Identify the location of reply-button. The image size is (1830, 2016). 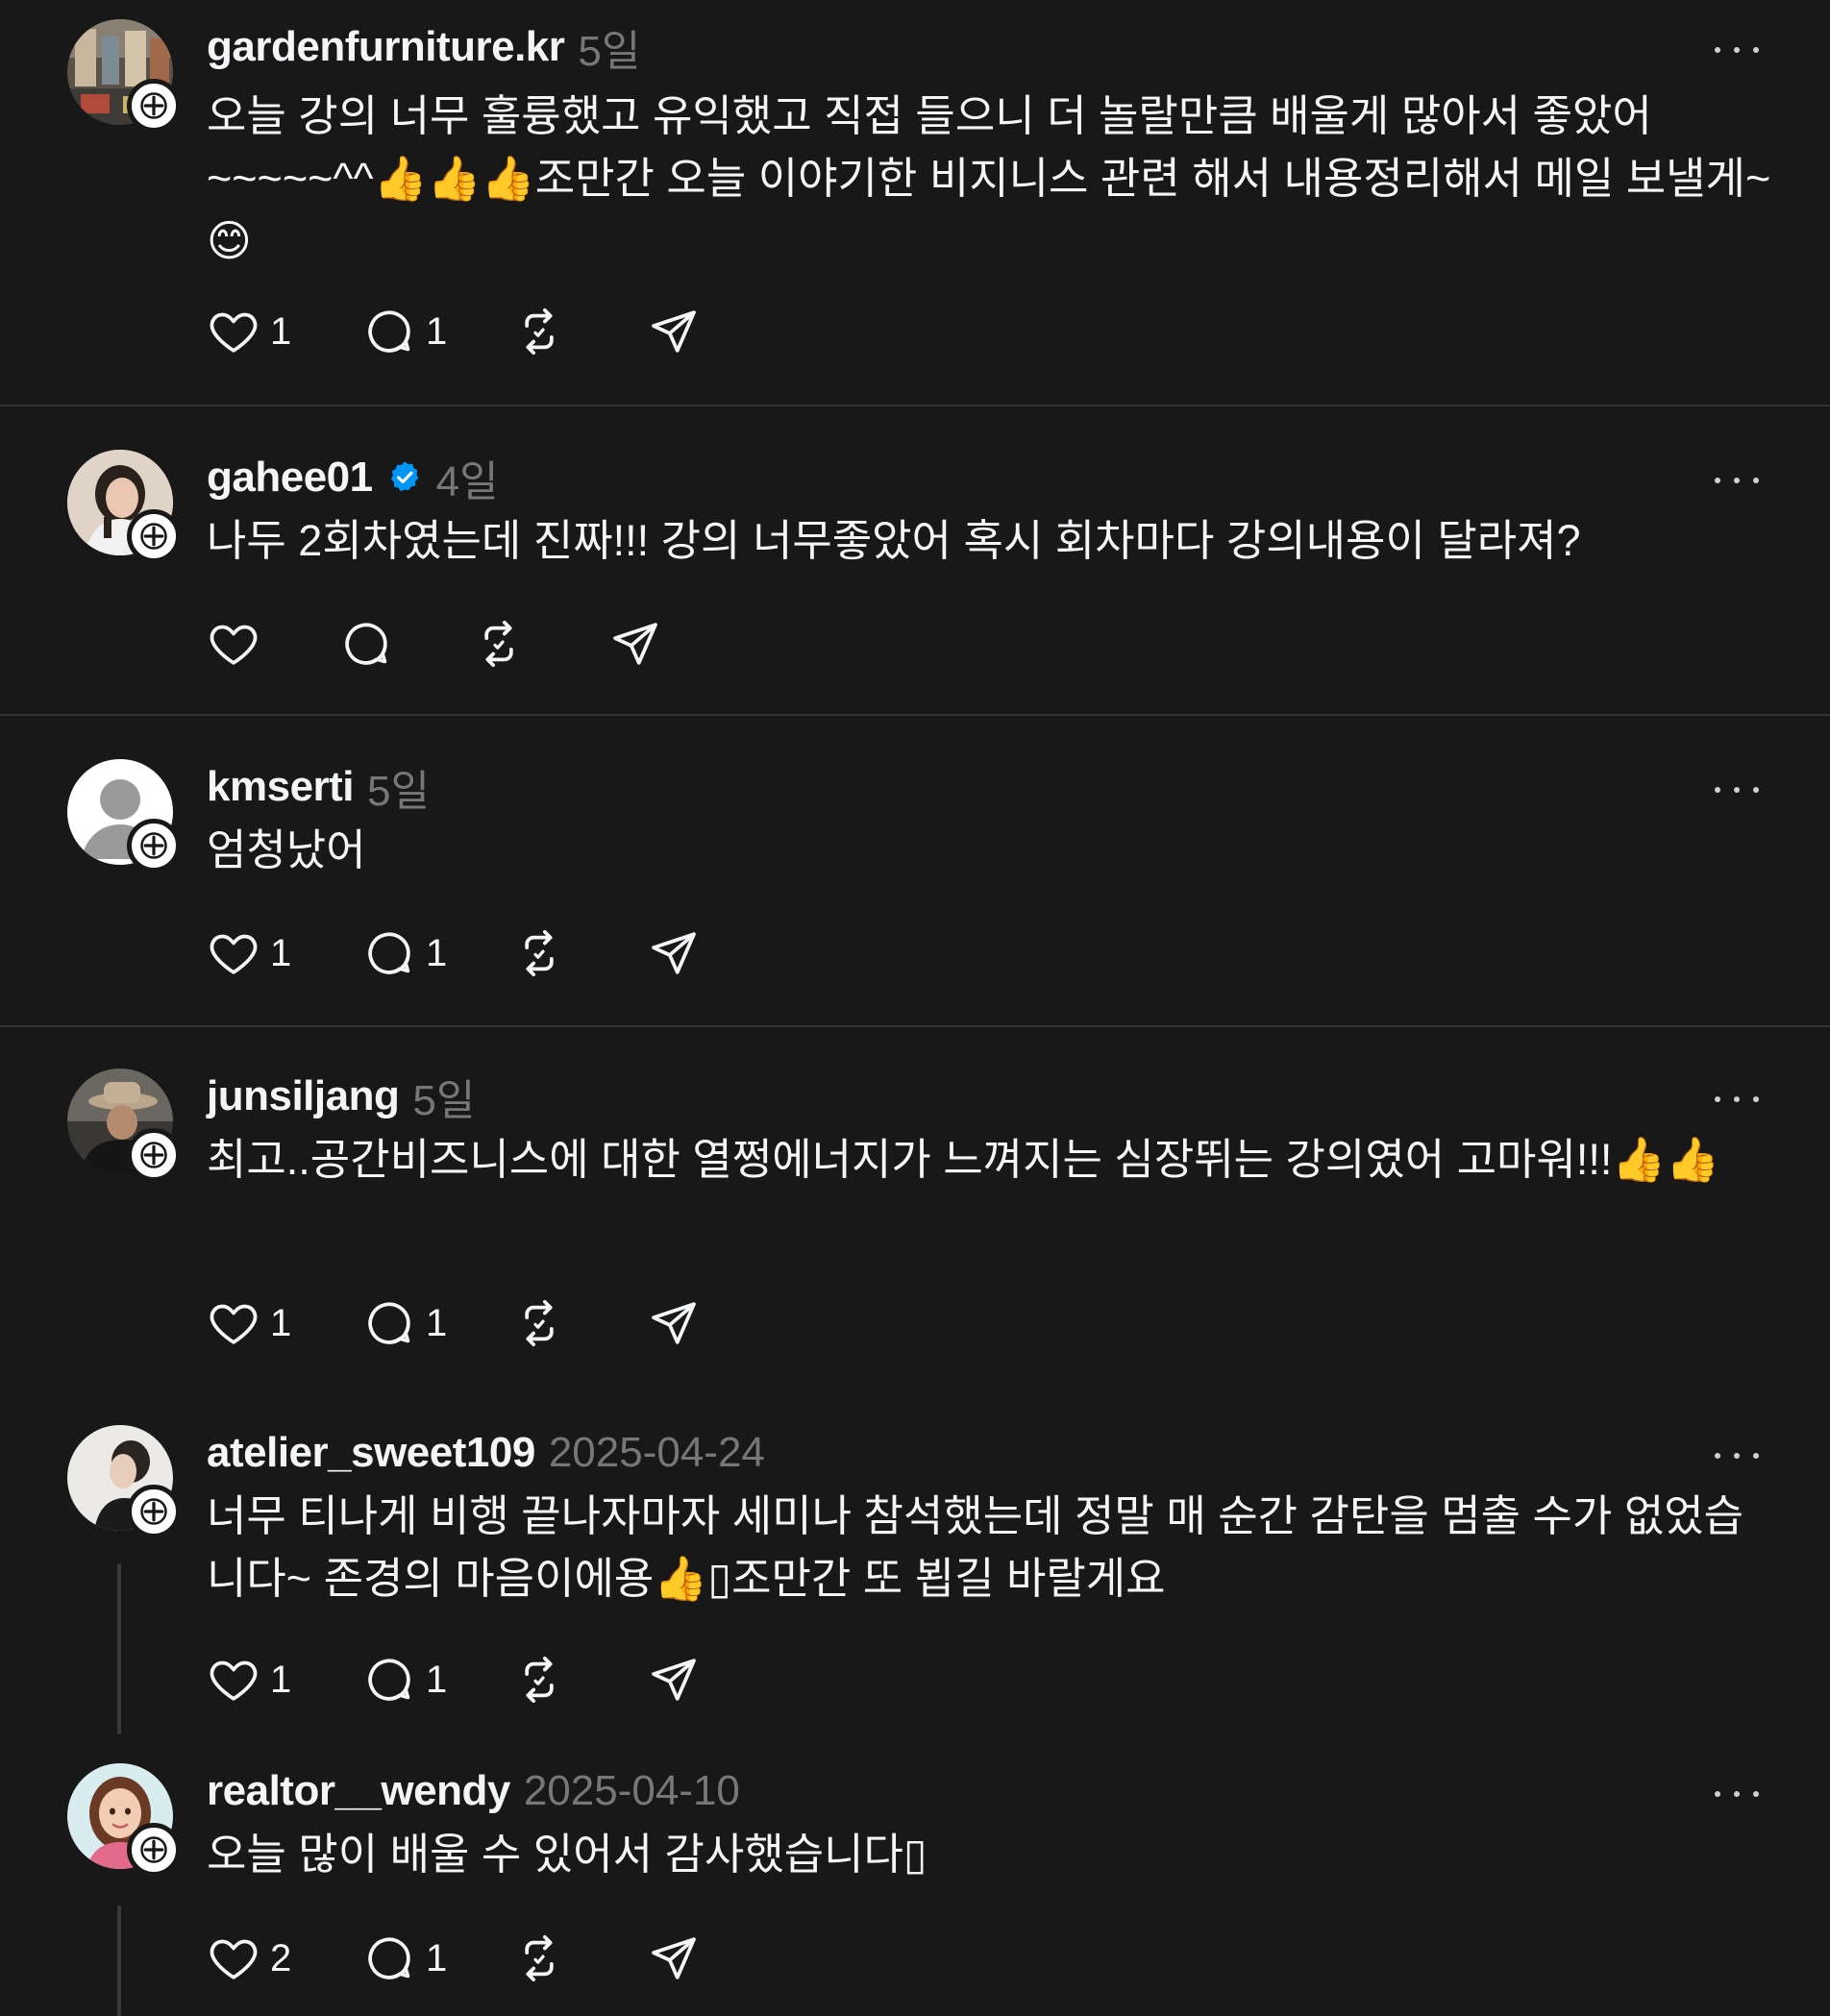
(366, 644).